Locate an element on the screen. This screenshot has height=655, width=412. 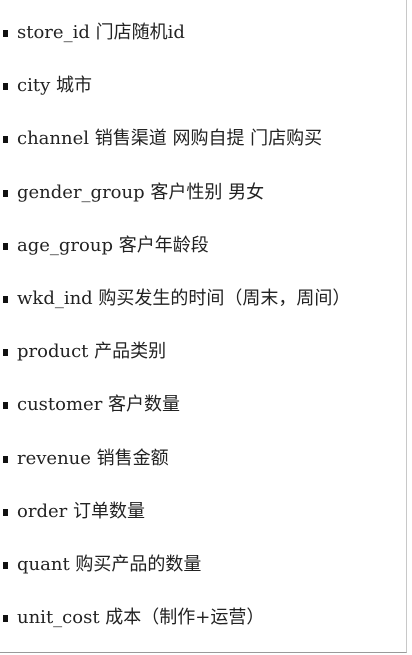
list-item-product: product 产品类别 is located at coordinates (202, 352).